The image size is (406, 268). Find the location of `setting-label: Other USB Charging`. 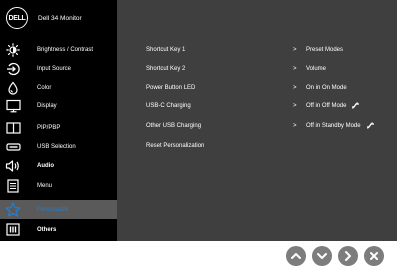

setting-label: Other USB Charging is located at coordinates (174, 125).